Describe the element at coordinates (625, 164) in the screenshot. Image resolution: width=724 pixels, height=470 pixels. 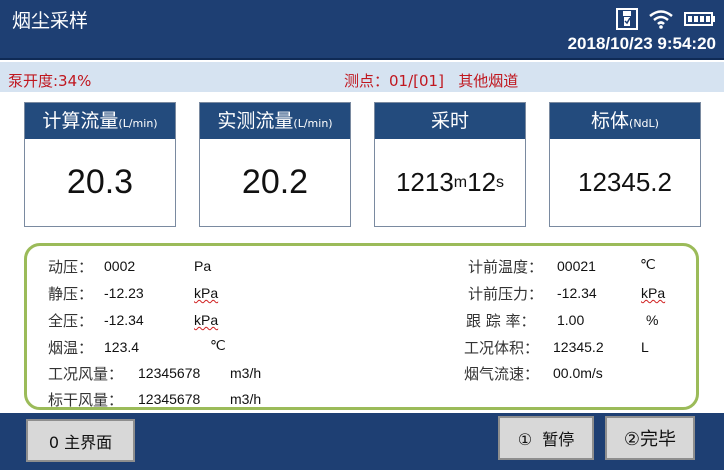
I see `std-volume-card: 标体(NdL) 12345.2` at that location.